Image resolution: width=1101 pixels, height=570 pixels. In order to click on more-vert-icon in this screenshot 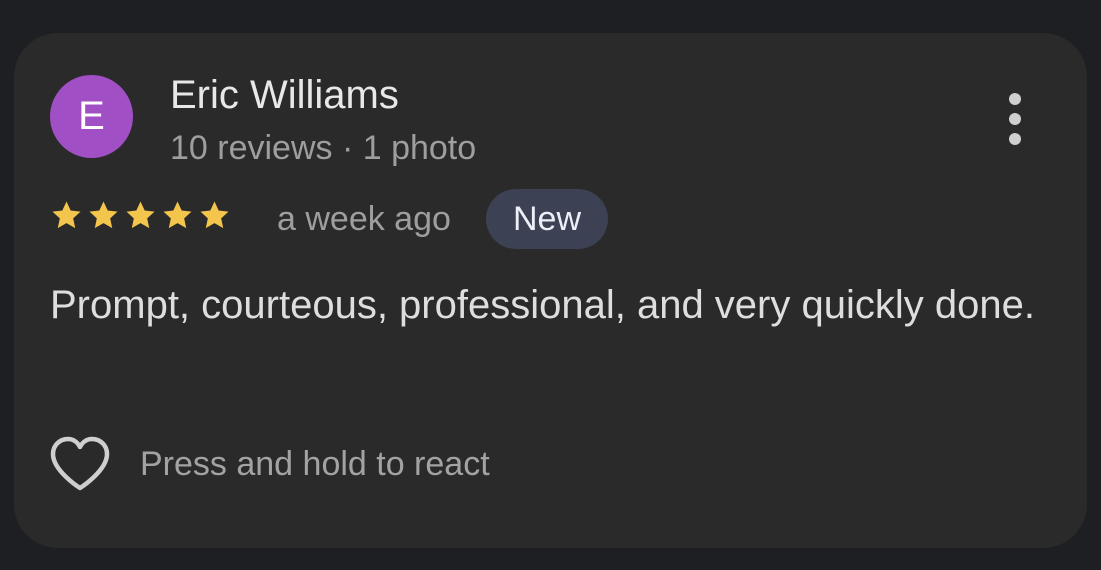, I will do `click(1015, 119)`.